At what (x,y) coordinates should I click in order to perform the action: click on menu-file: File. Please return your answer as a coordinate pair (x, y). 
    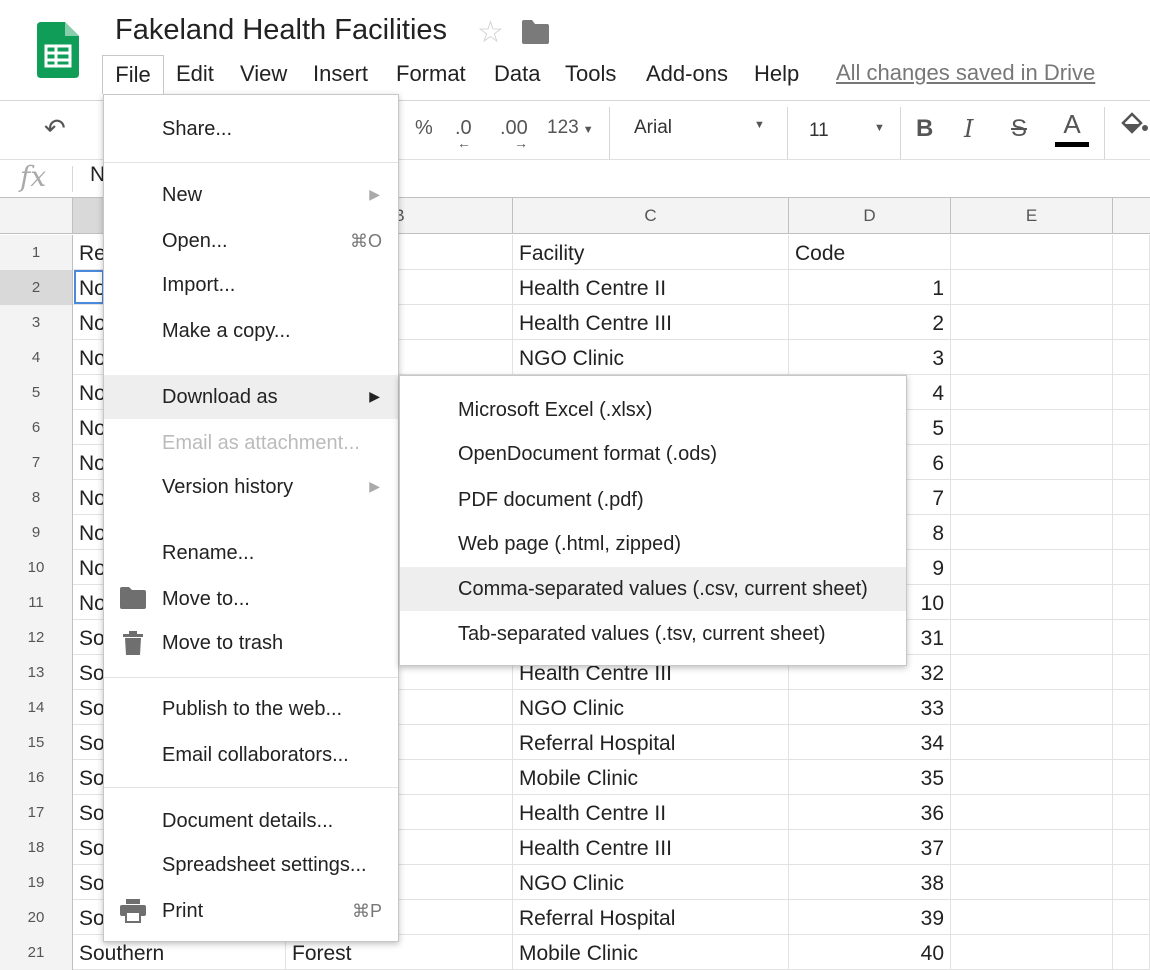
    Looking at the image, I should click on (133, 74).